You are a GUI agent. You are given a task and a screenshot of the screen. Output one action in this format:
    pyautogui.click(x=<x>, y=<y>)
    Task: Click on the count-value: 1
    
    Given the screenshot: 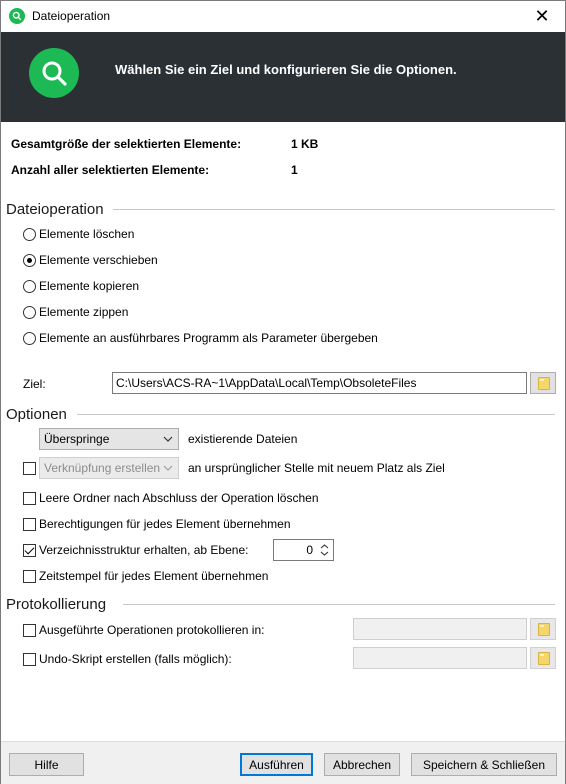 What is the action you would take?
    pyautogui.click(x=294, y=170)
    